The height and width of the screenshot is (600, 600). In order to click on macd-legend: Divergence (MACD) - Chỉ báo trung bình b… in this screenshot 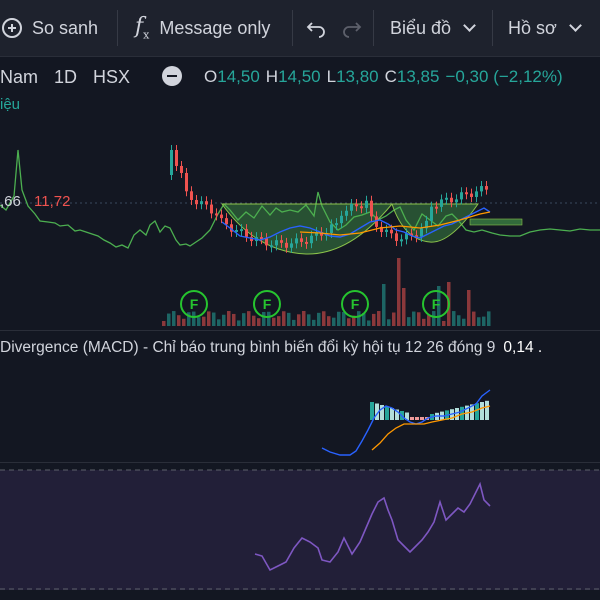, I will do `click(271, 348)`.